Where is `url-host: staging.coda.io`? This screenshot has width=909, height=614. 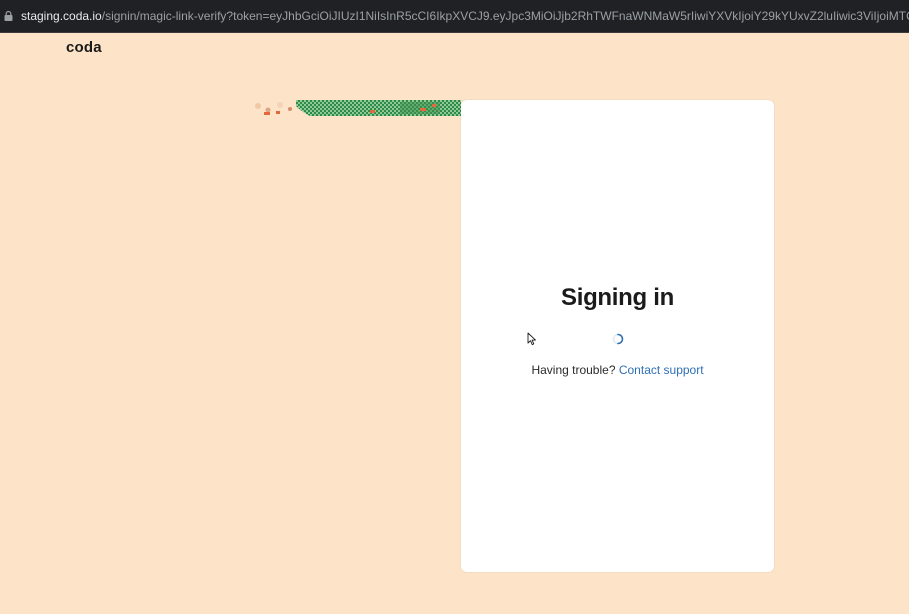
url-host: staging.coda.io is located at coordinates (61, 16).